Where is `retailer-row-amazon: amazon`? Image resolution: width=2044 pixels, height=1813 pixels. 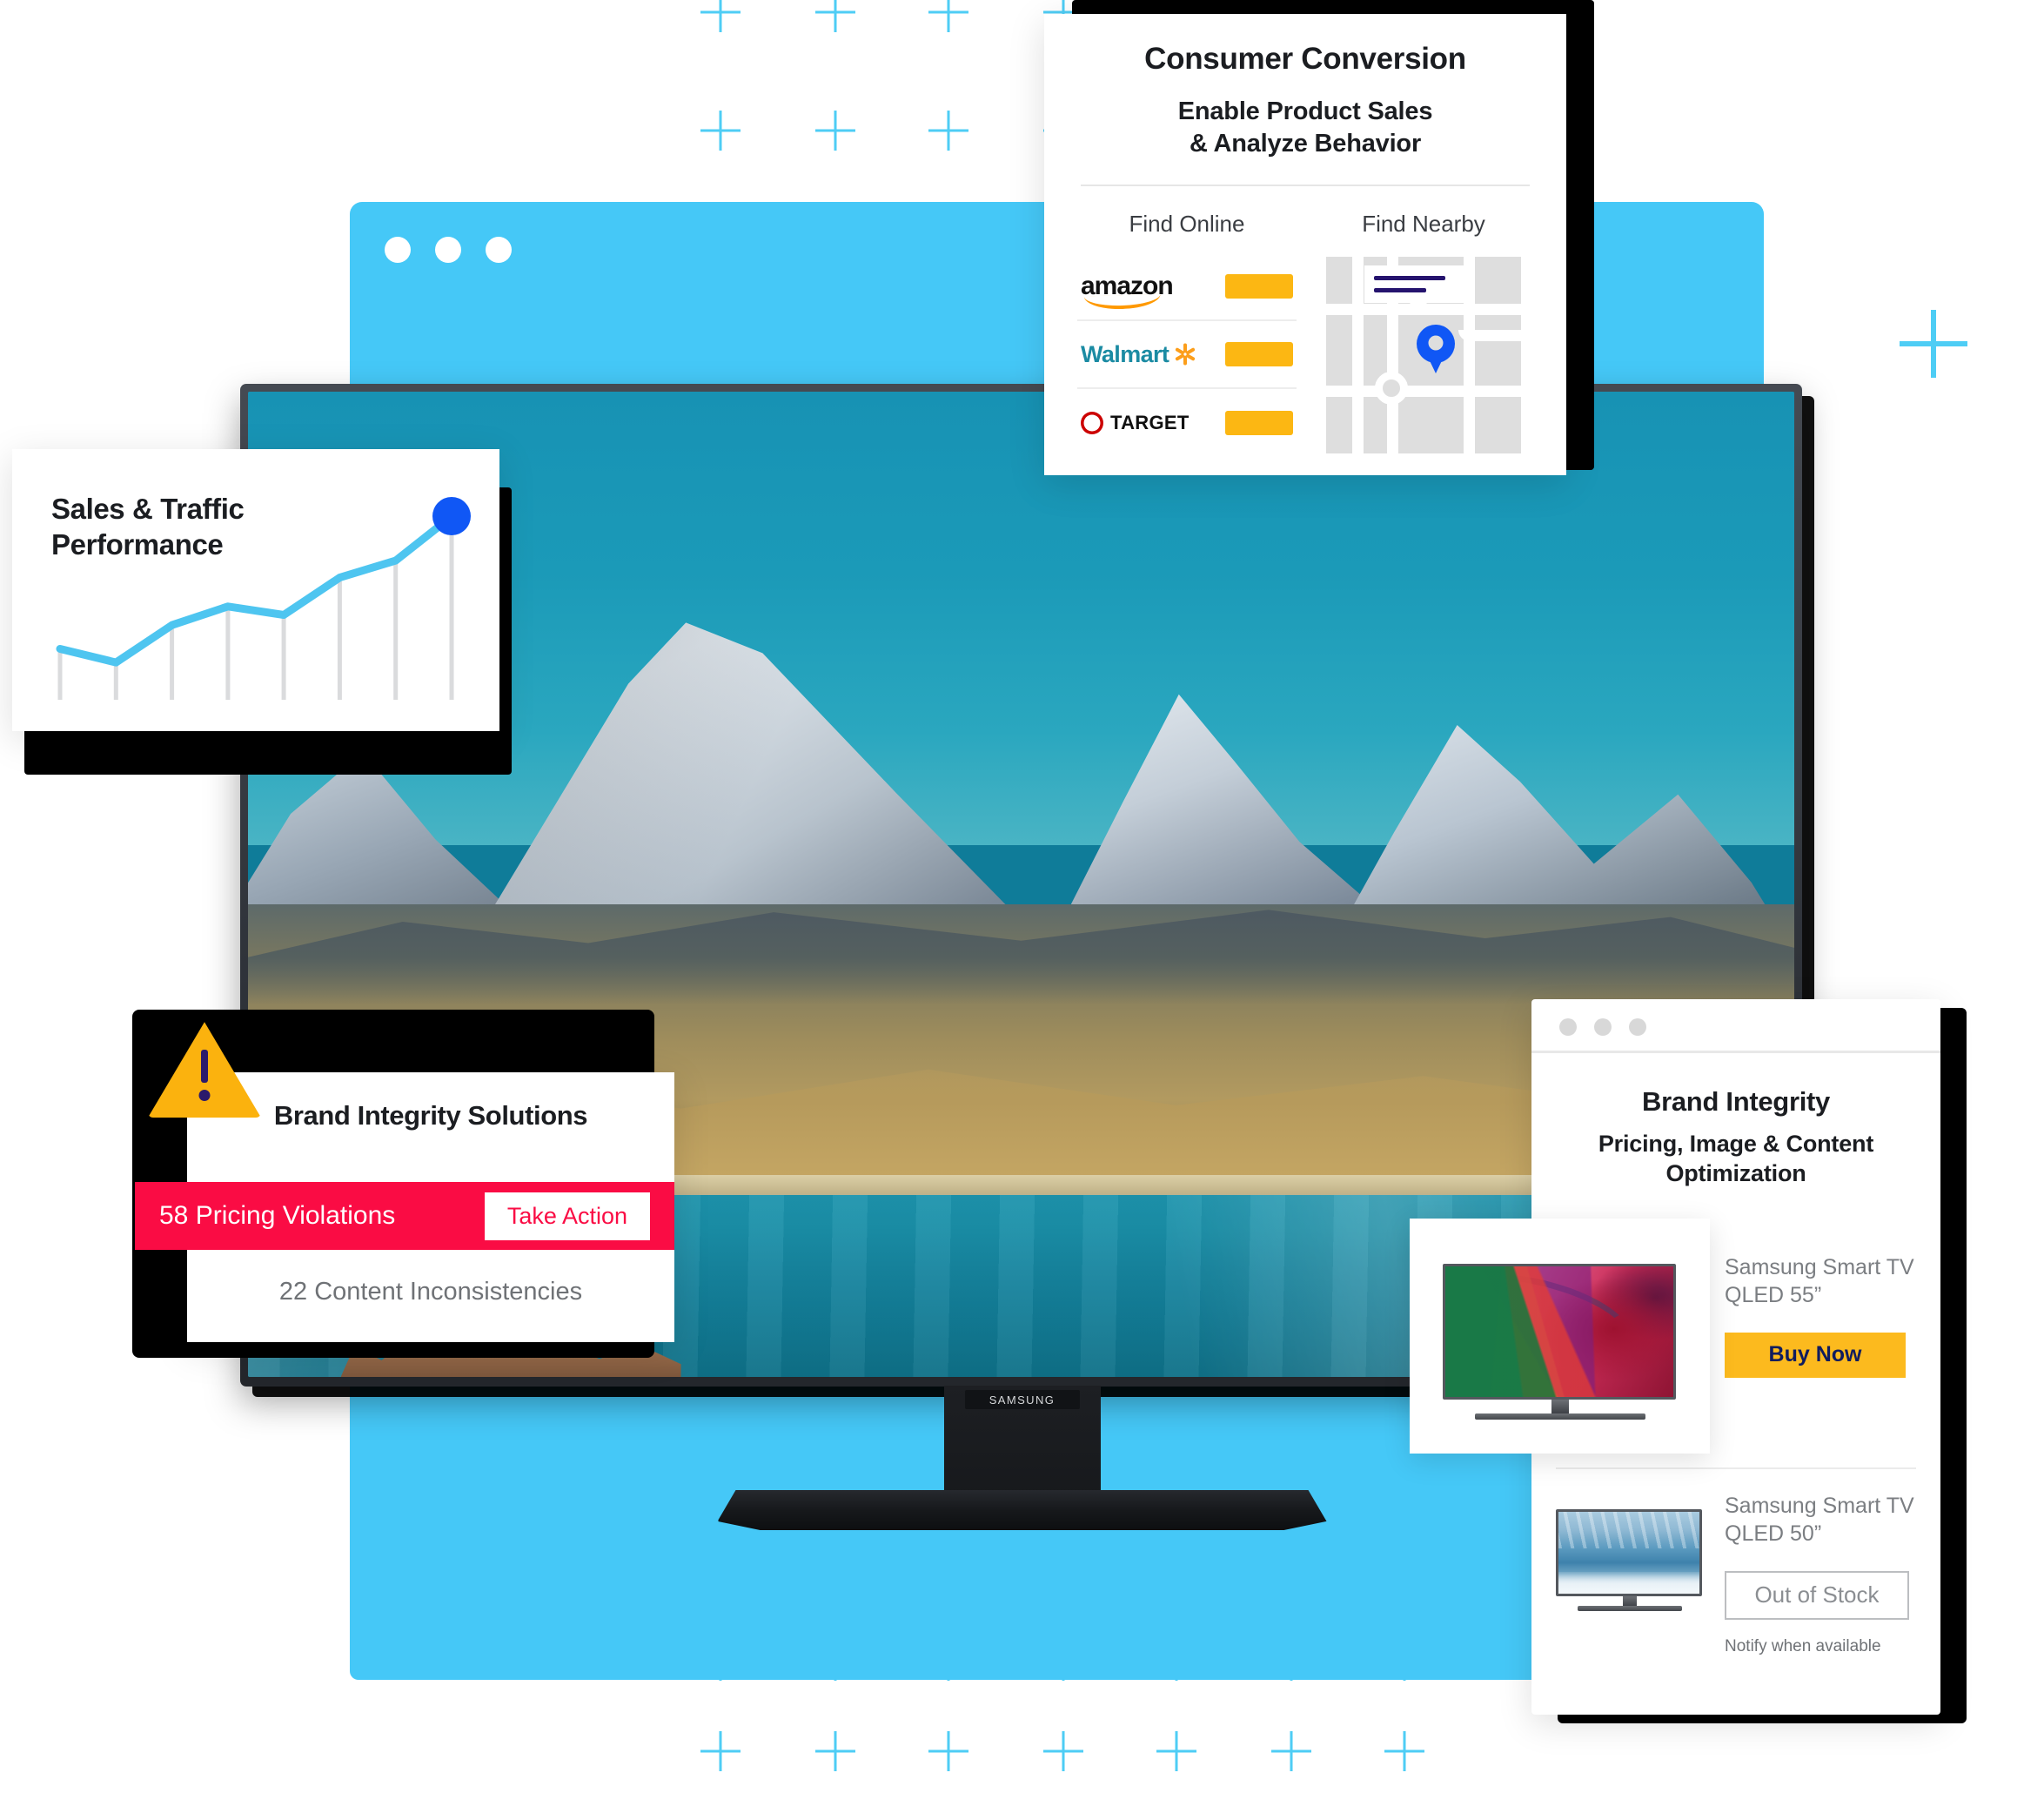
retailer-row-amazon: amazon is located at coordinates (1187, 288).